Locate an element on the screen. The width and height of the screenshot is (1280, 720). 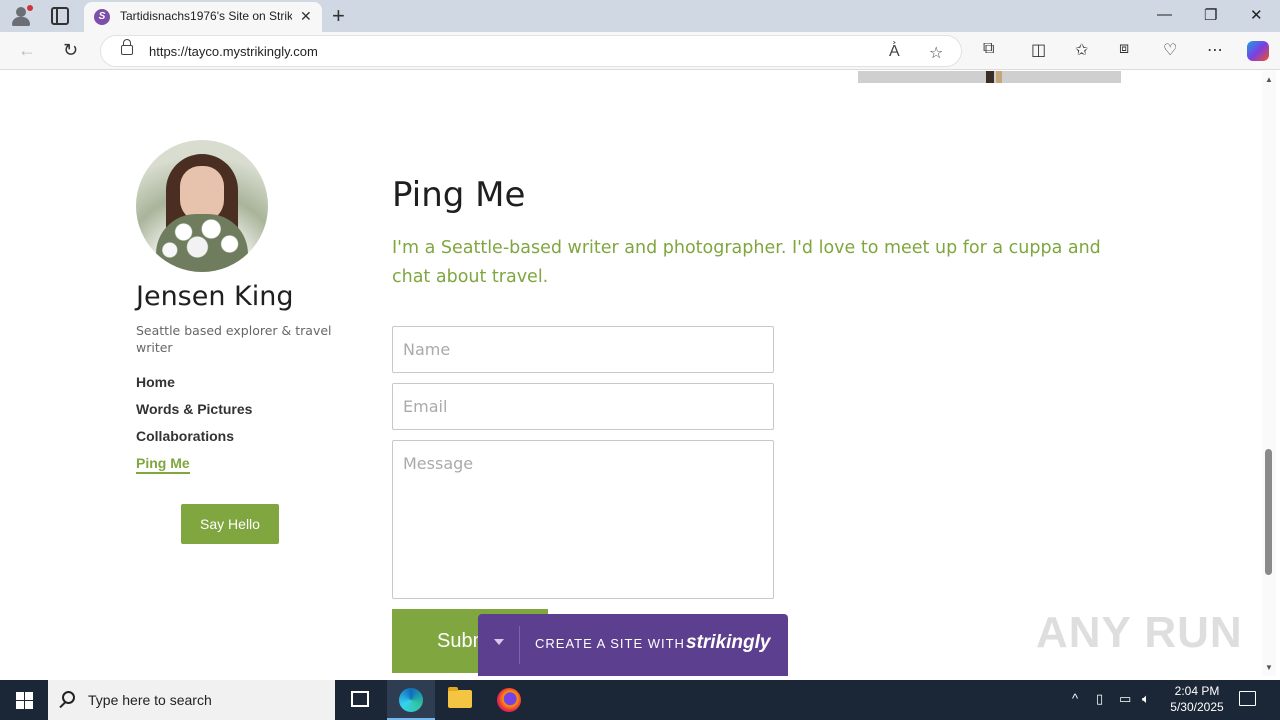
tab-actions-icon is located at coordinates (60, 16).